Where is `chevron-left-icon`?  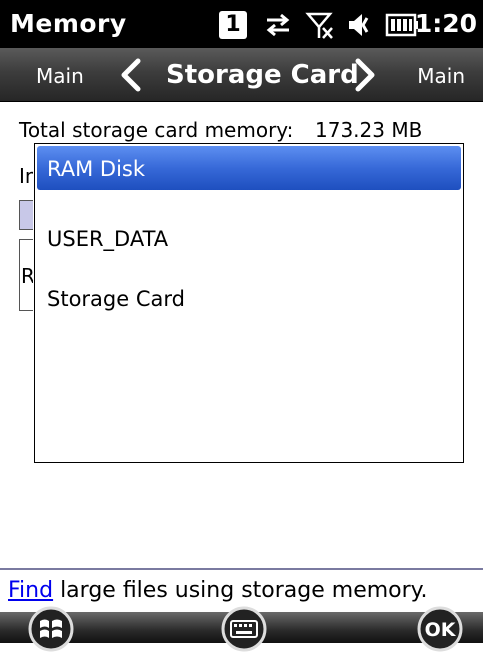 chevron-left-icon is located at coordinates (131, 75).